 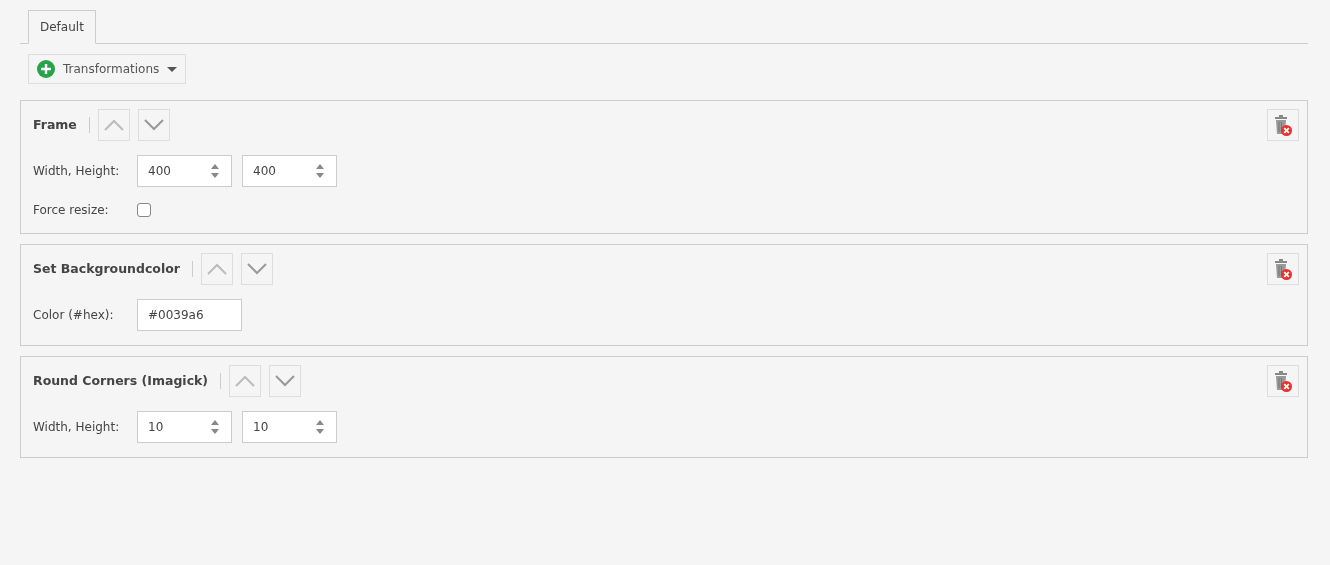 I want to click on checkbox, so click(x=144, y=210).